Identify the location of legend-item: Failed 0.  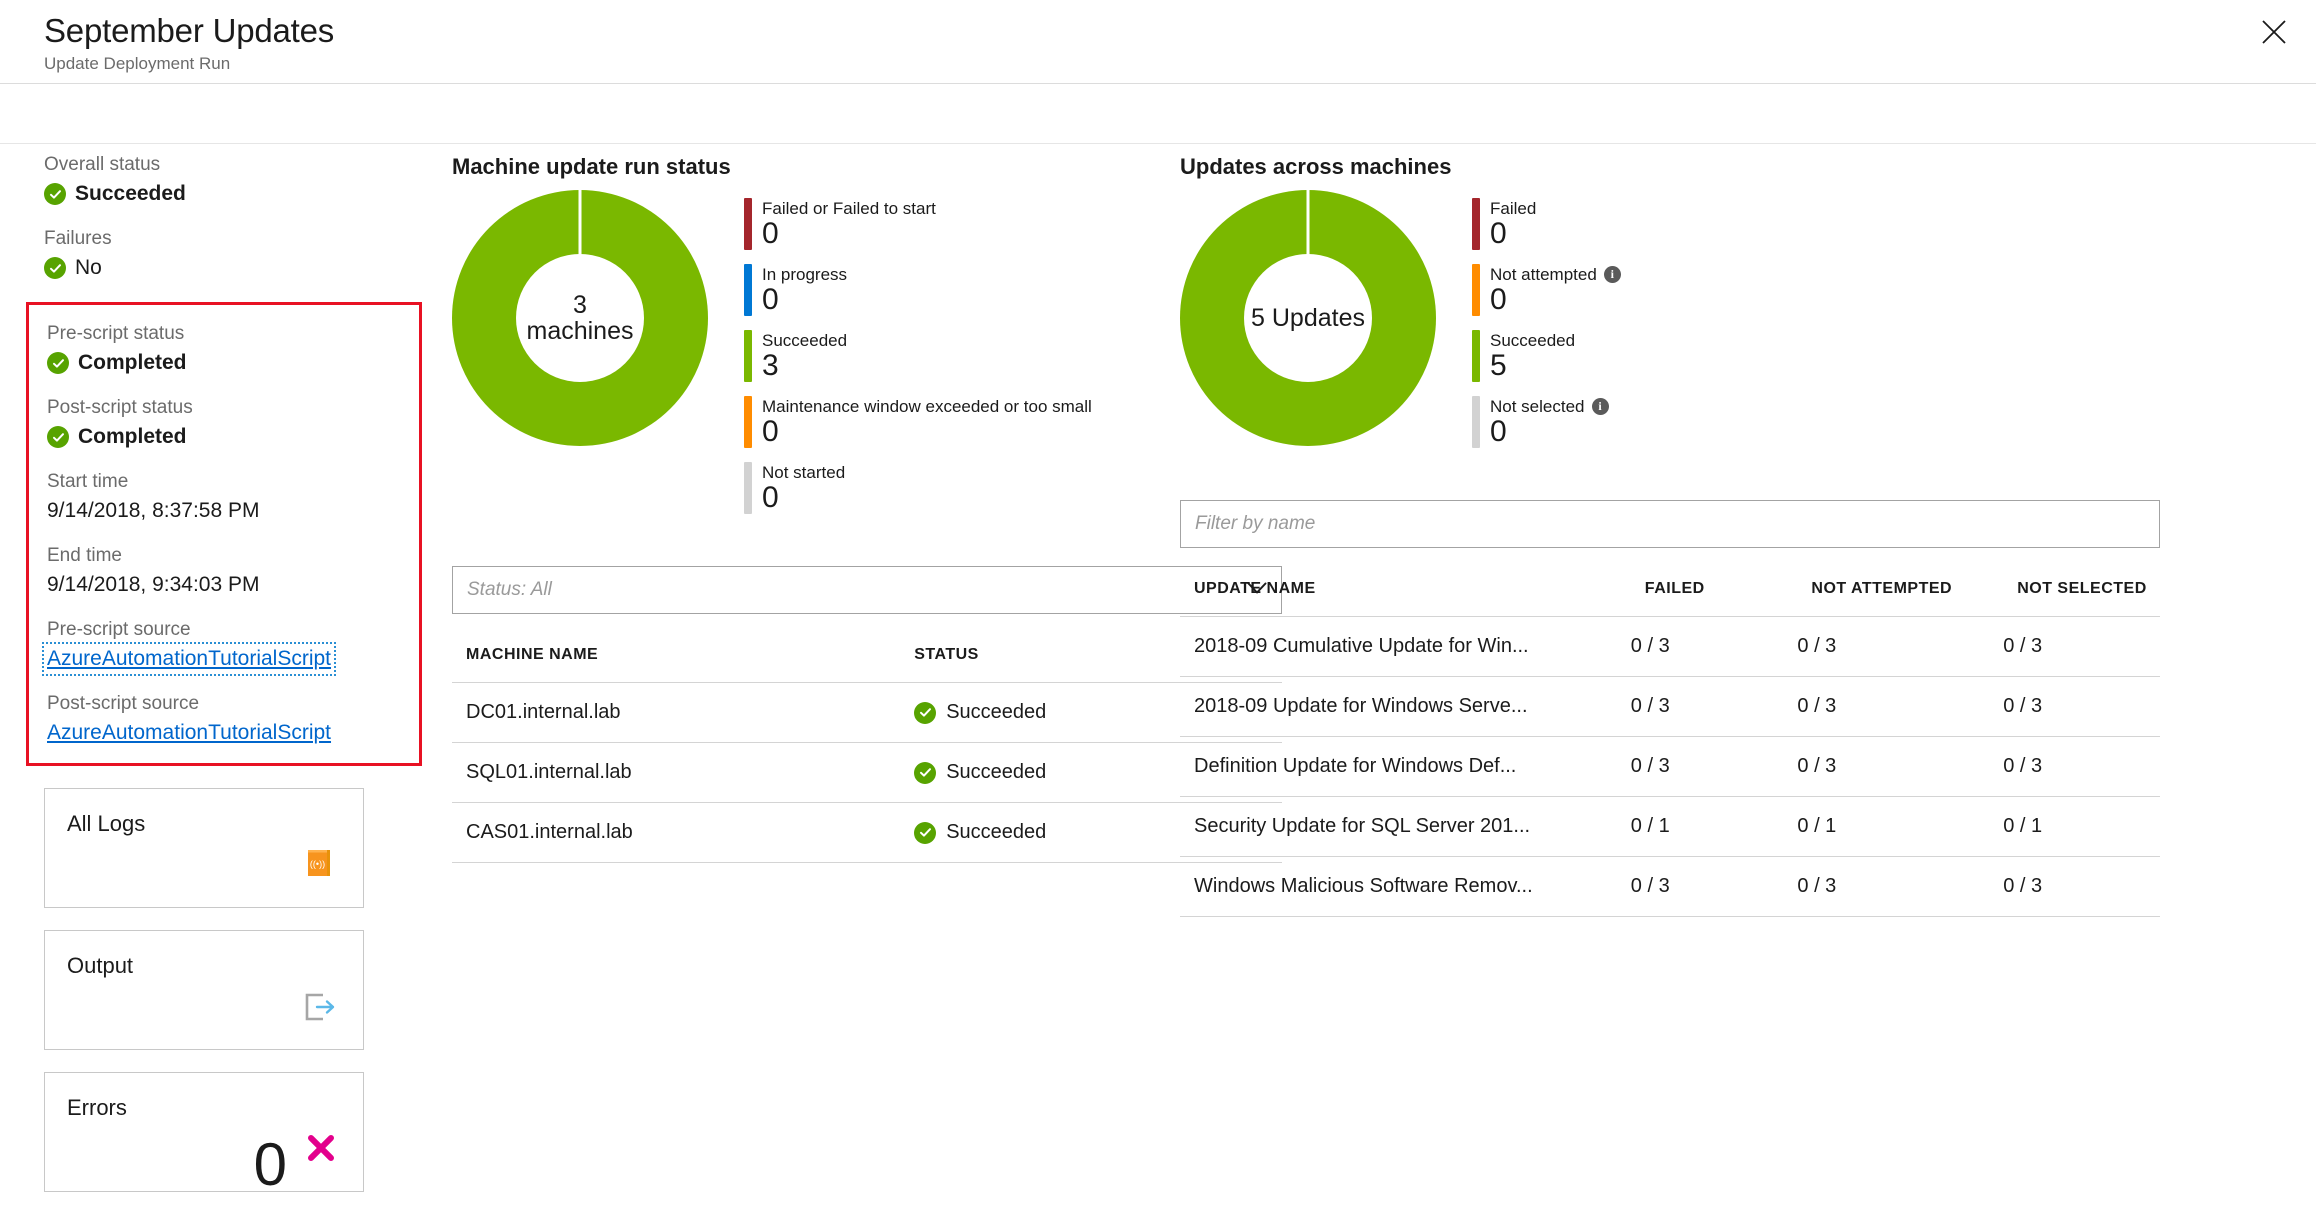
(1546, 224).